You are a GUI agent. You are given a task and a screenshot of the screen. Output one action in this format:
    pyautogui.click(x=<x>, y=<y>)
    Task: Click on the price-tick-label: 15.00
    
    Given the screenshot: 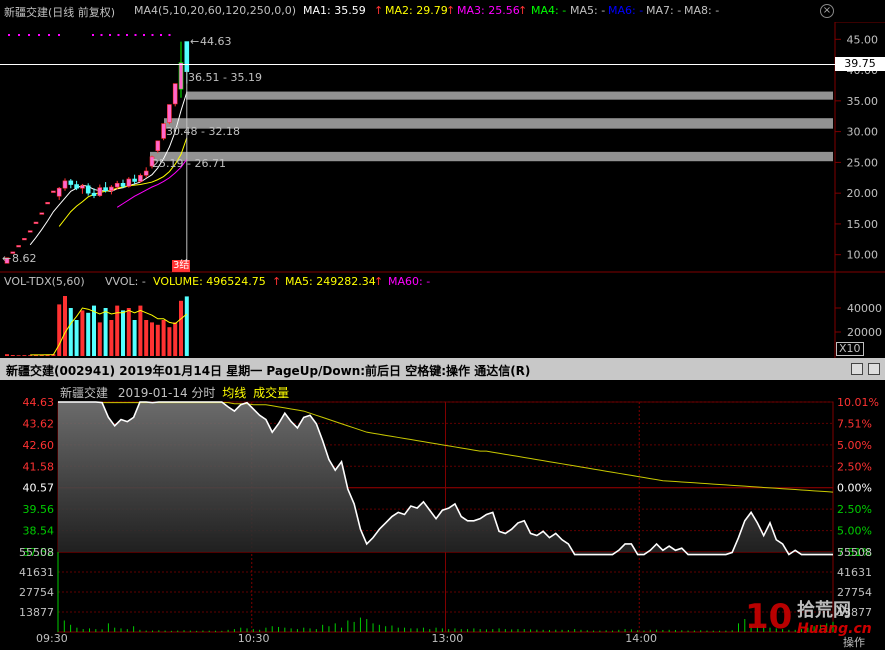 What is the action you would take?
    pyautogui.click(x=863, y=224)
    